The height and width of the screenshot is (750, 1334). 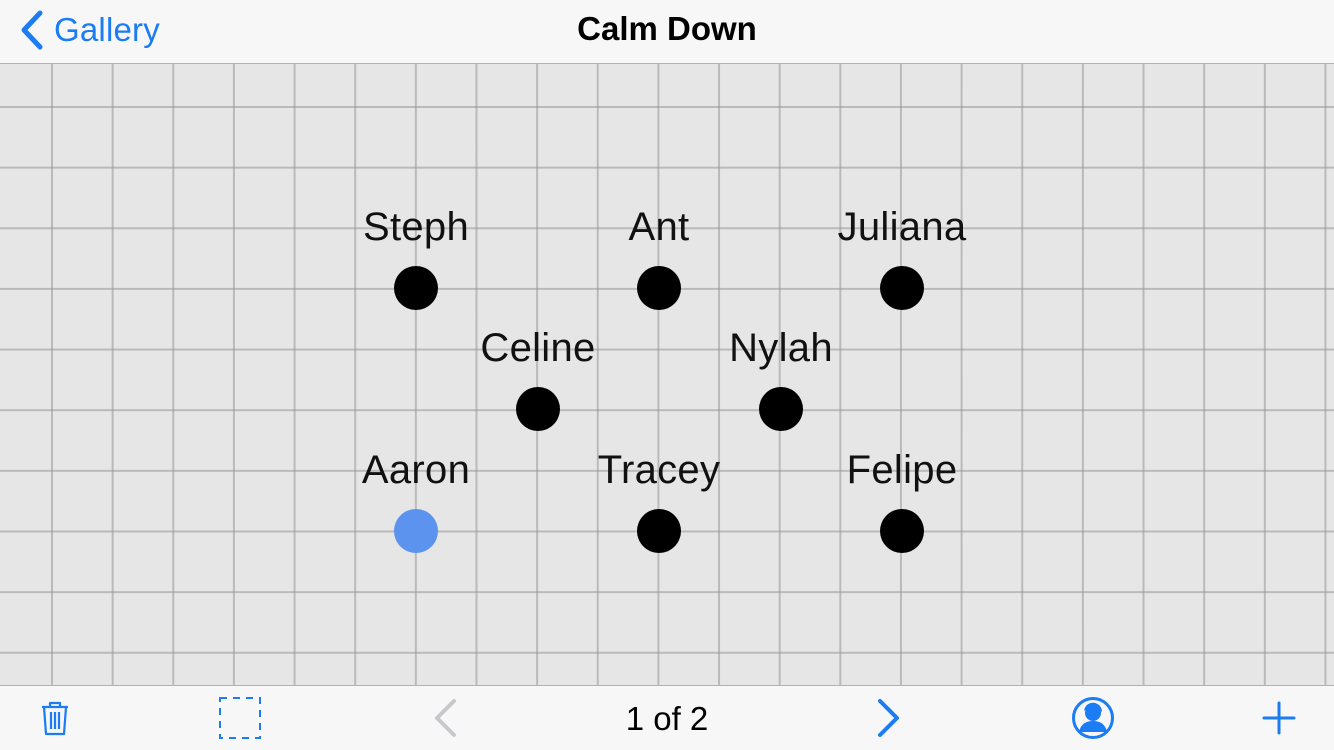 I want to click on chevron-right-icon, so click(x=889, y=718).